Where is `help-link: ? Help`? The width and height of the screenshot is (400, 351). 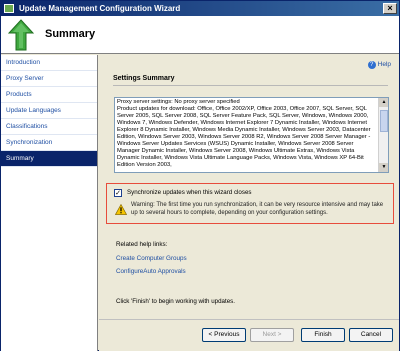 help-link: ? Help is located at coordinates (379, 65).